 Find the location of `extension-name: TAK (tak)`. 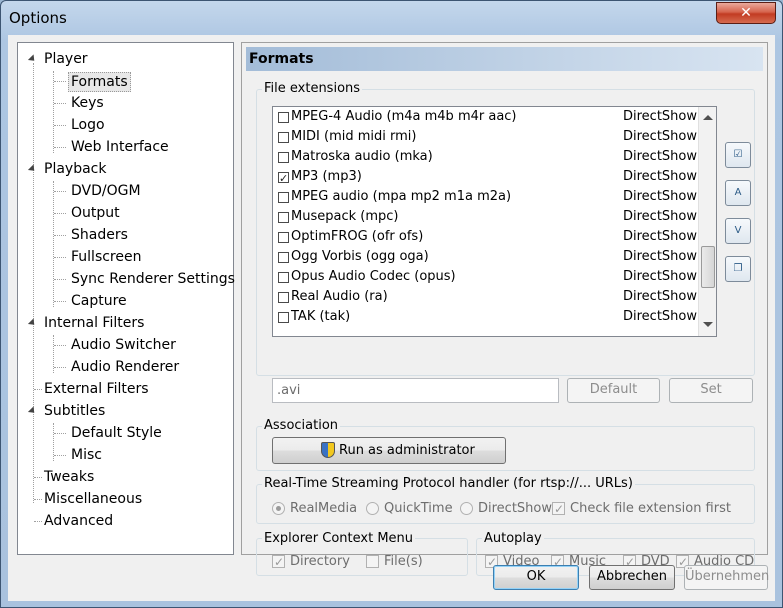

extension-name: TAK (tak) is located at coordinates (321, 316).